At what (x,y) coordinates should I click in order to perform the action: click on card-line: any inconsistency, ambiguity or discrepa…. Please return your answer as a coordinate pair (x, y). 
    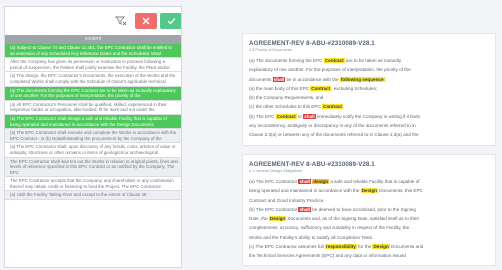
    Looking at the image, I should click on (369, 125).